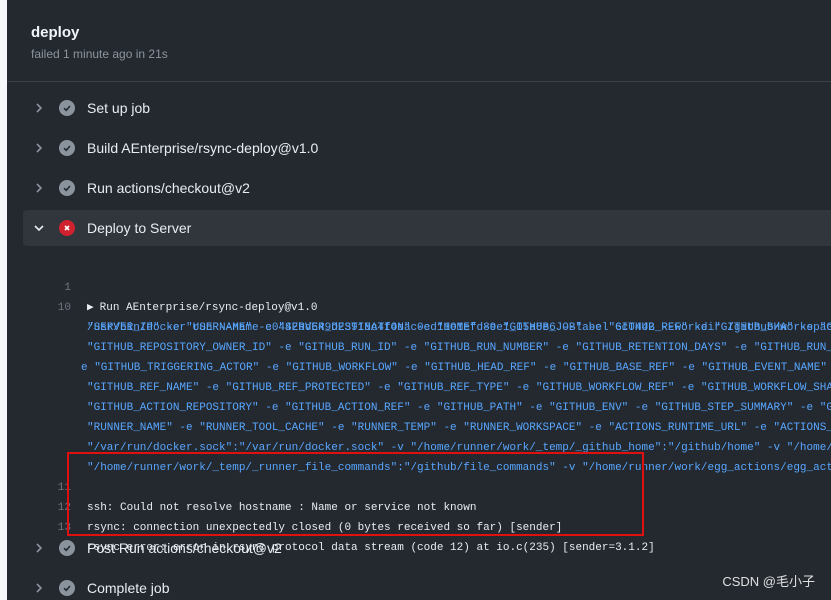 This screenshot has height=600, width=831. What do you see at coordinates (139, 228) in the screenshot?
I see `step-label: Deploy to Server` at bounding box center [139, 228].